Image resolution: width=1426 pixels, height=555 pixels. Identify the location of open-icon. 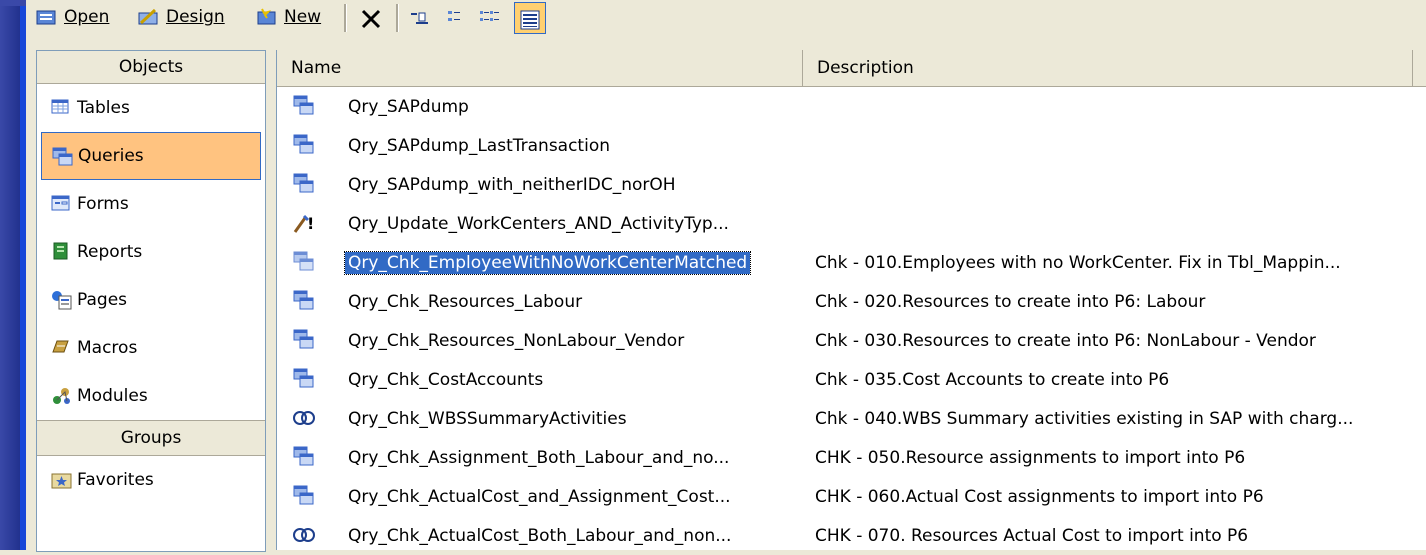
(47, 17).